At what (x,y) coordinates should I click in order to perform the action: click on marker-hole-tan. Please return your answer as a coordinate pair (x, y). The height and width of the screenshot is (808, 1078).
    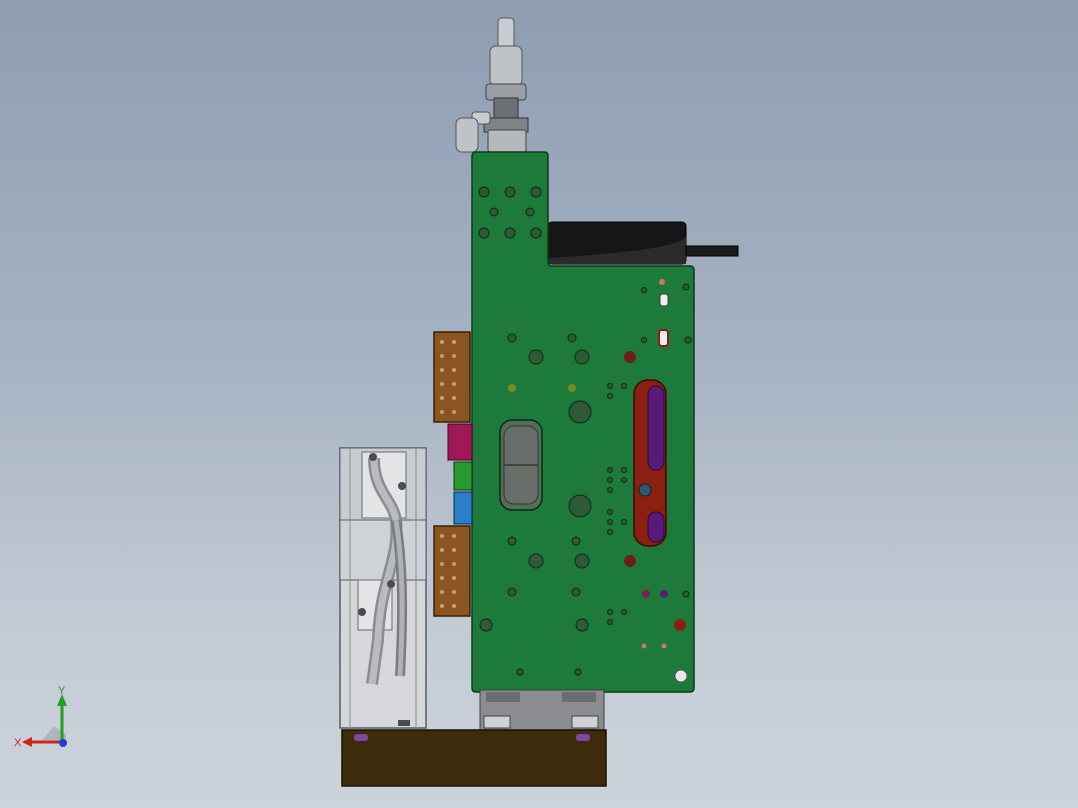
    Looking at the image, I should click on (644, 646).